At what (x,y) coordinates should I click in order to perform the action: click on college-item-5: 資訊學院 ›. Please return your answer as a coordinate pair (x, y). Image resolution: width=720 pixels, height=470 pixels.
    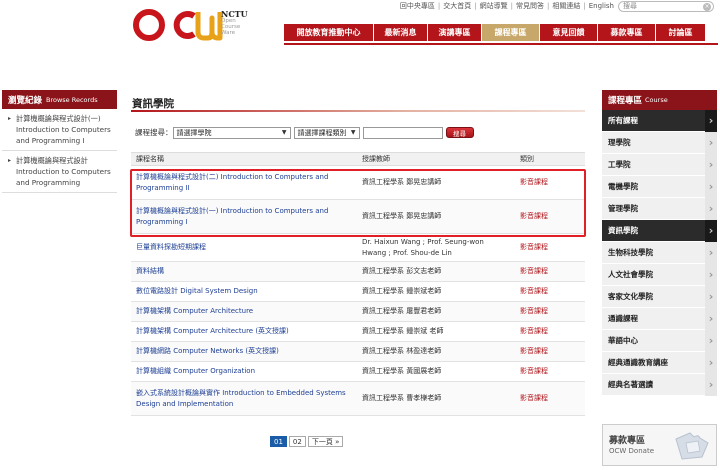
    Looking at the image, I should click on (659, 230).